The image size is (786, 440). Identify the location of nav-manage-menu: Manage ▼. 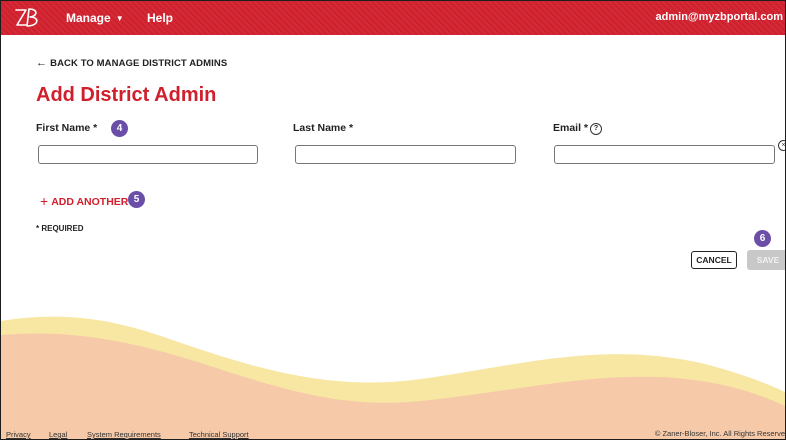
(95, 18).